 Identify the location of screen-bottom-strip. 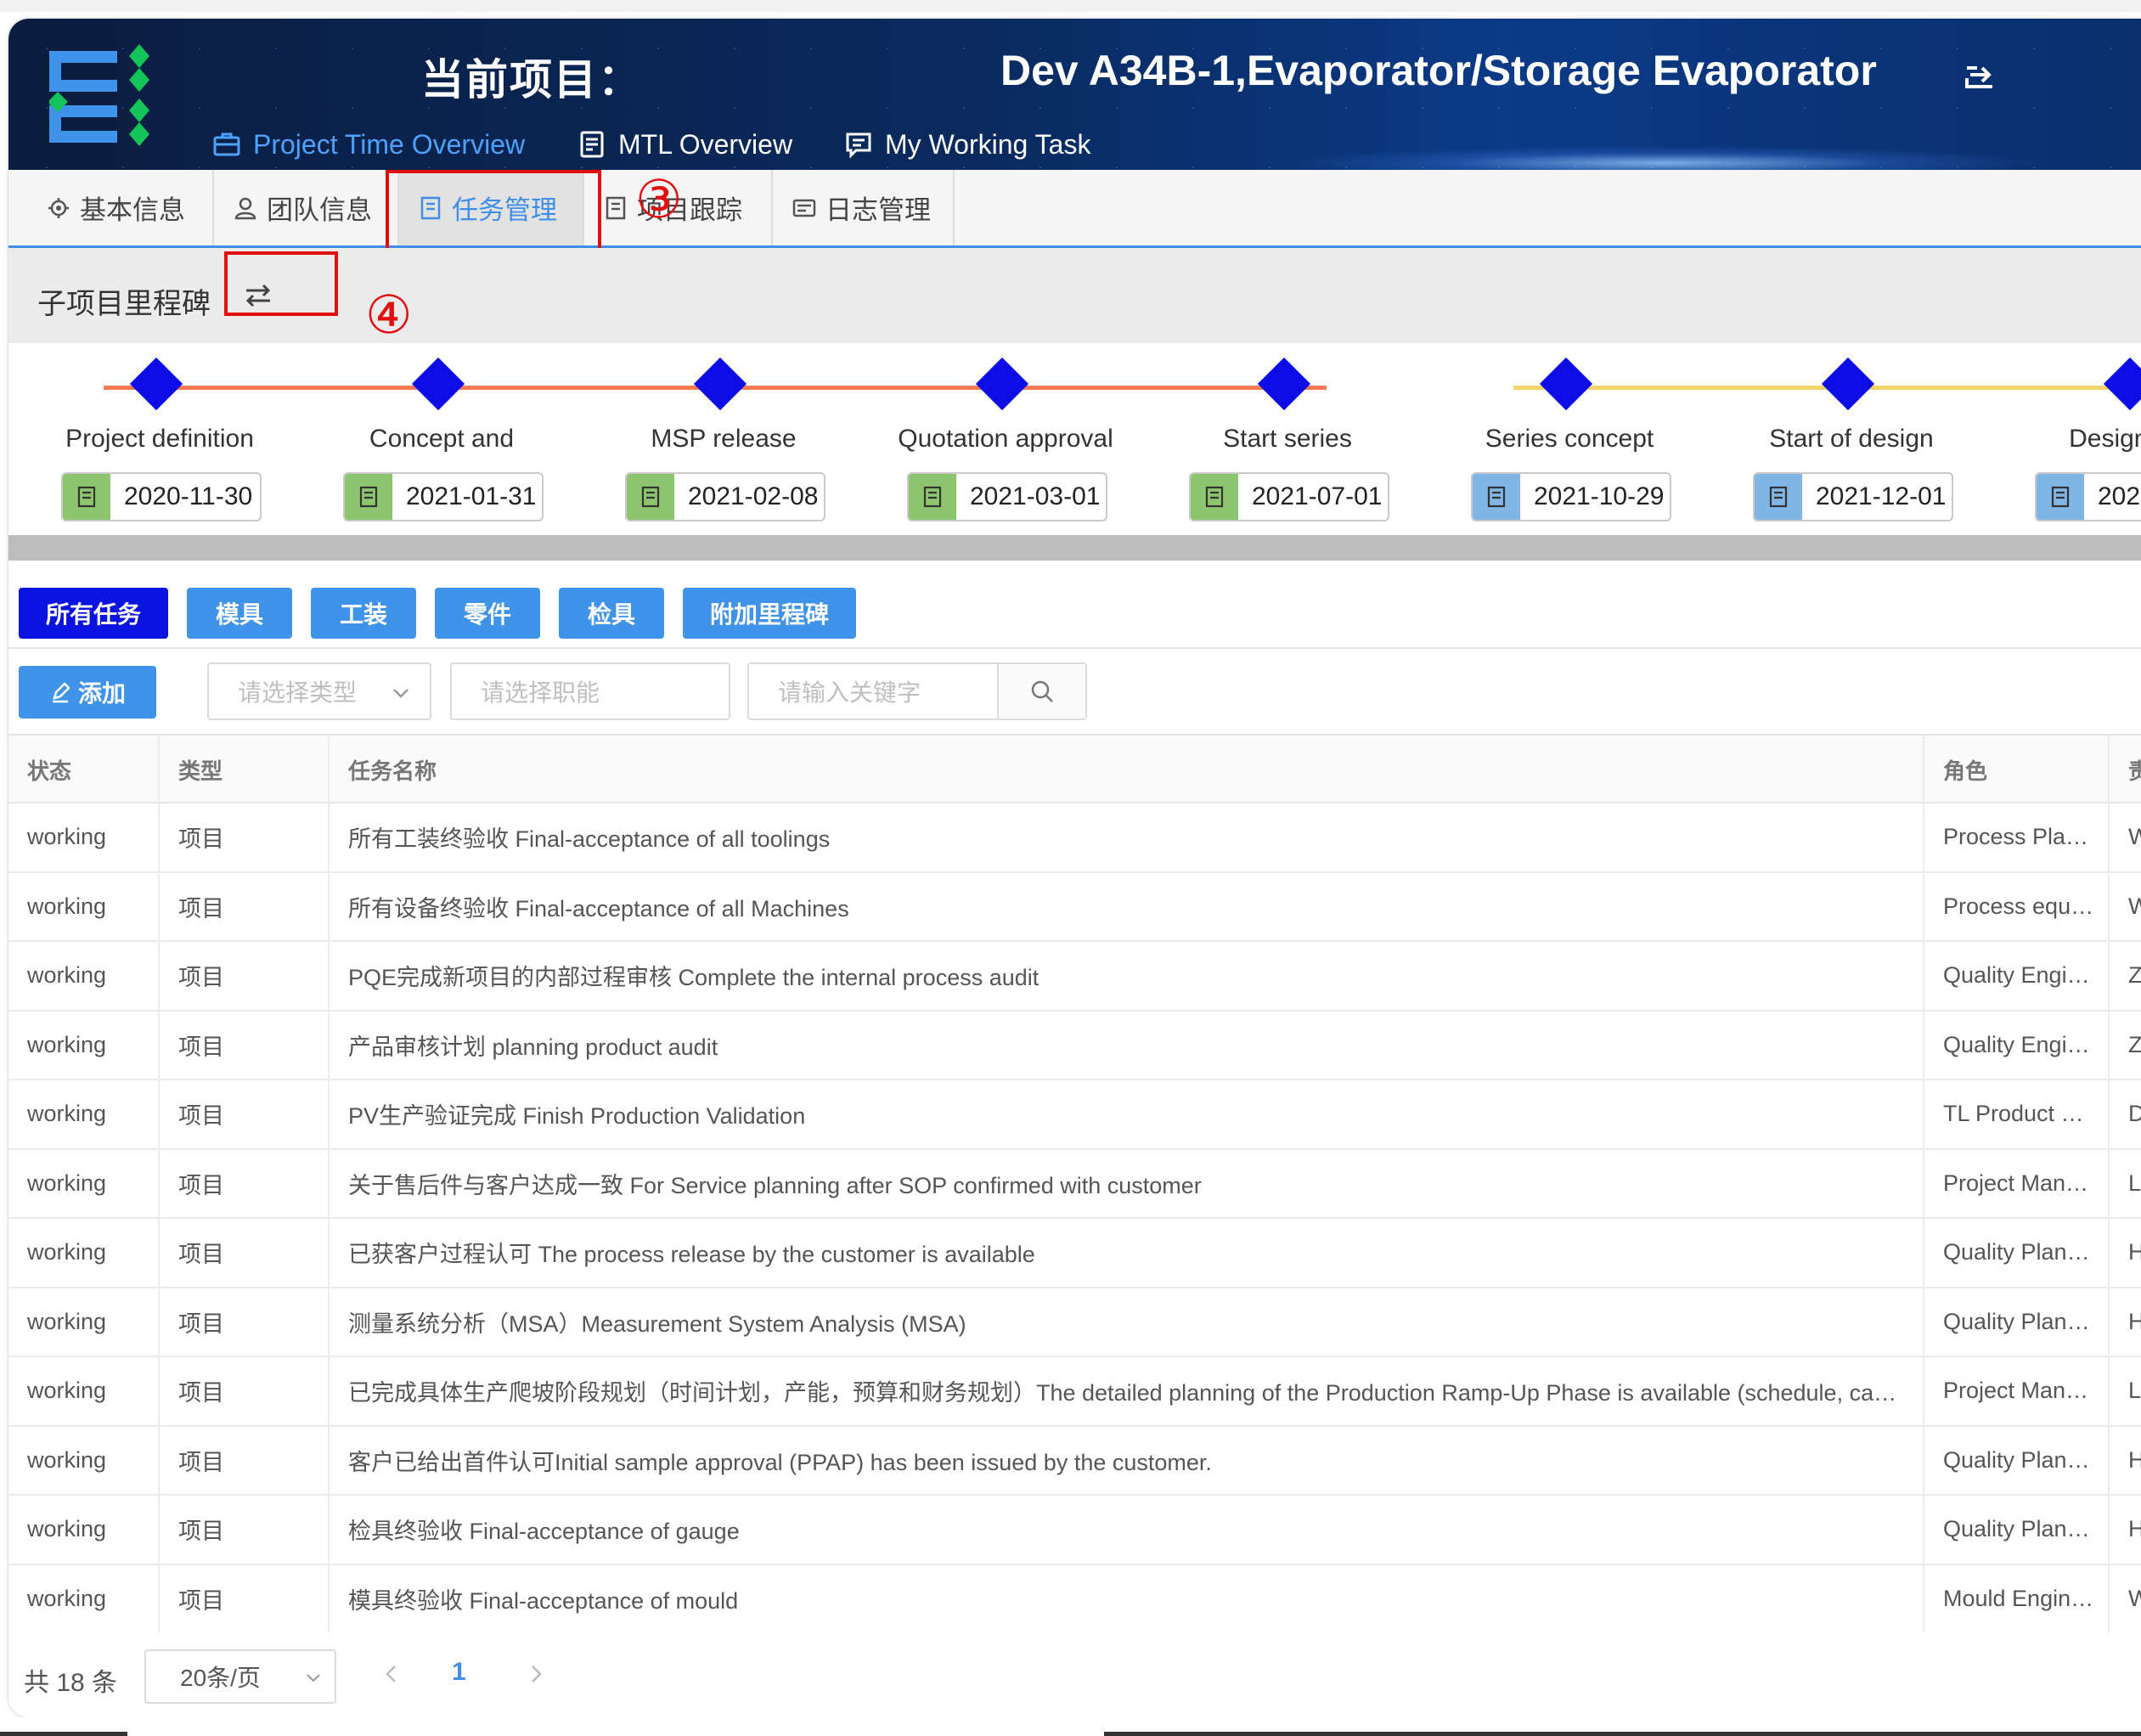
(1070, 1726).